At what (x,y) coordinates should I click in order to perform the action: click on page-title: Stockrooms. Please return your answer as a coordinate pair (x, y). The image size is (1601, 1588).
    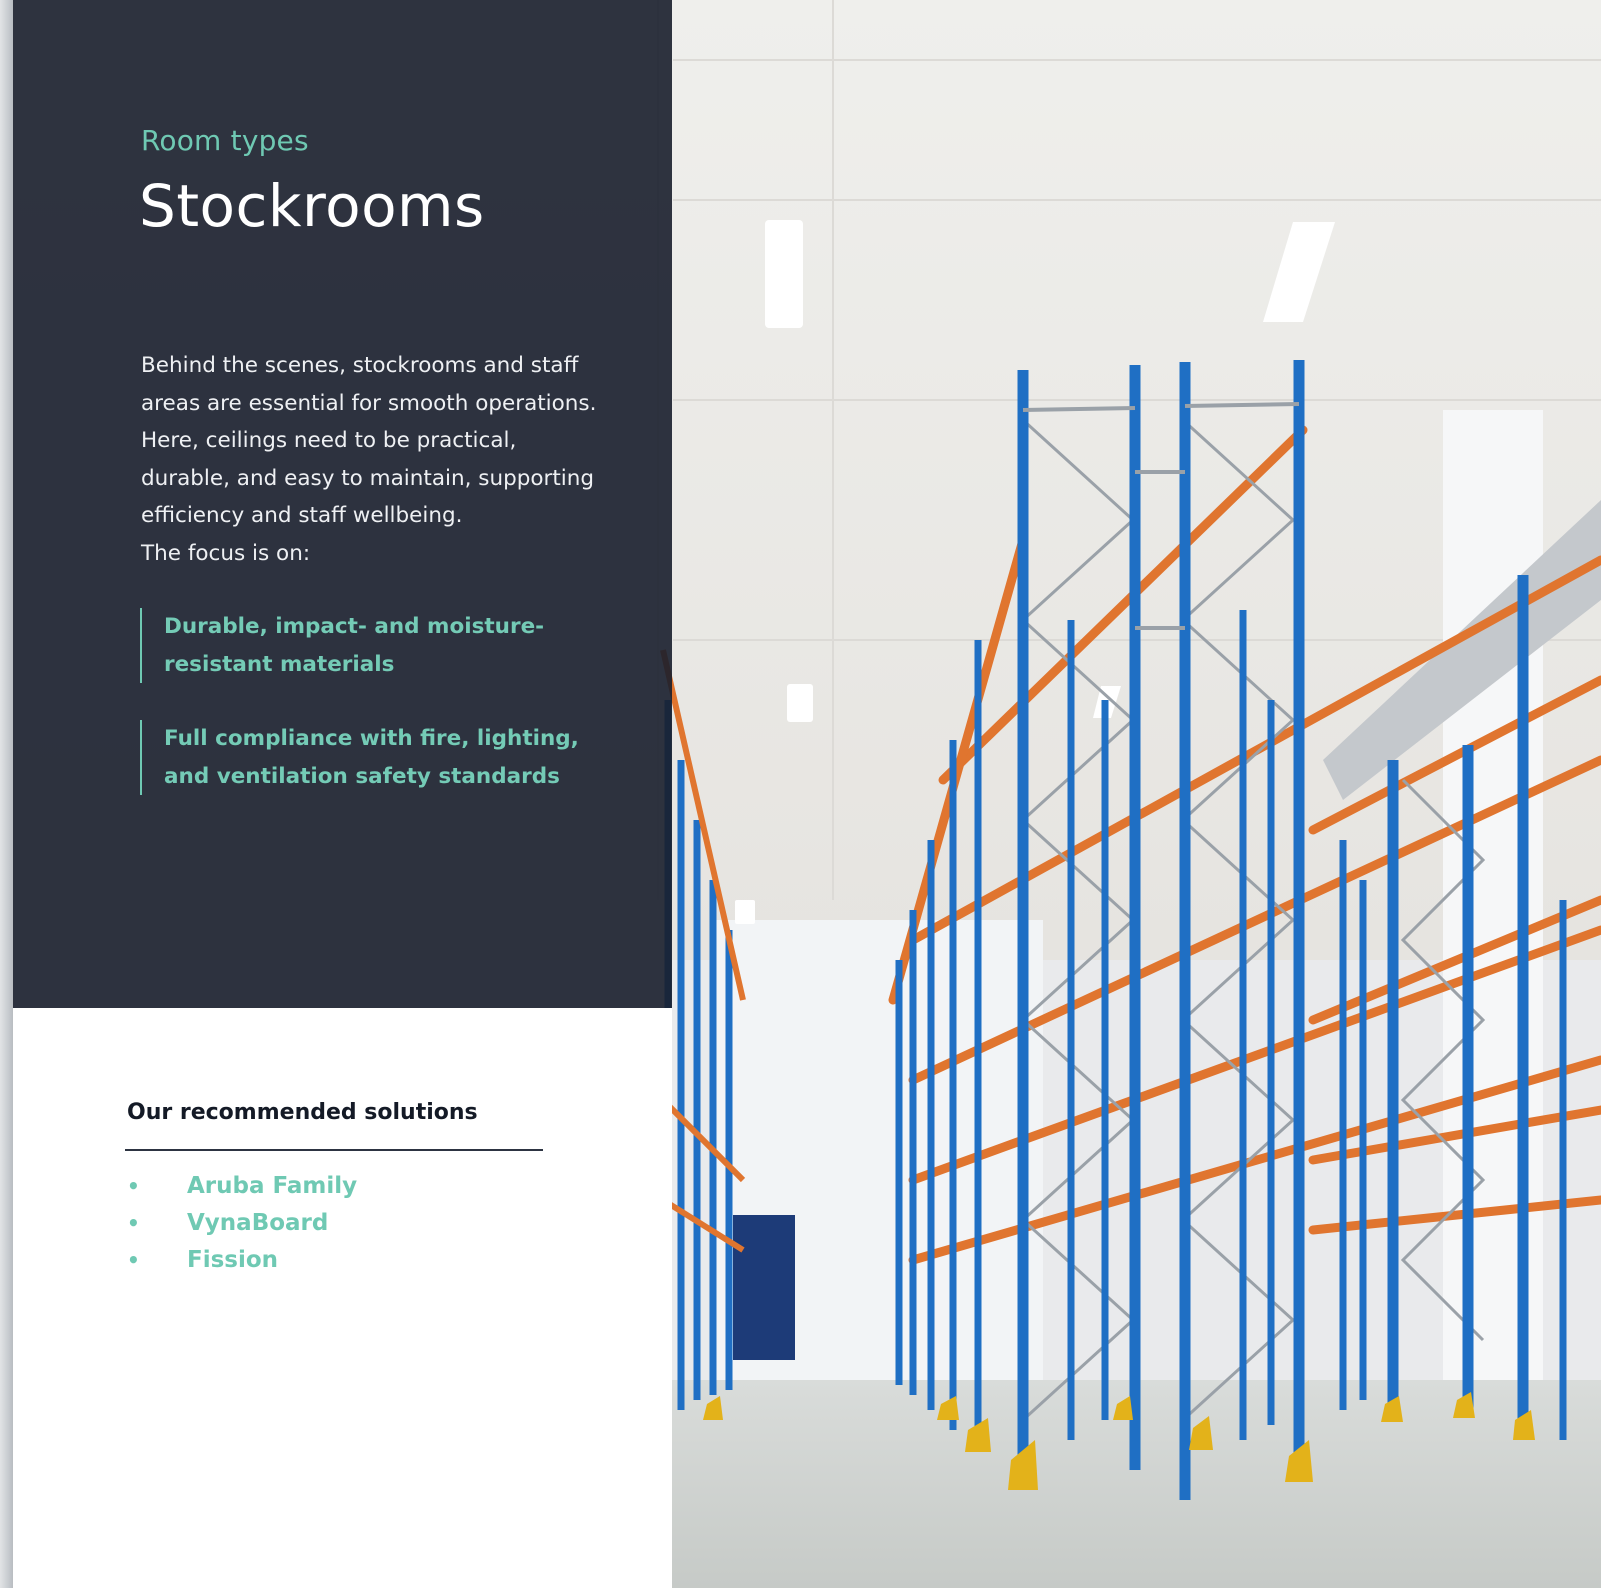
    Looking at the image, I should click on (312, 206).